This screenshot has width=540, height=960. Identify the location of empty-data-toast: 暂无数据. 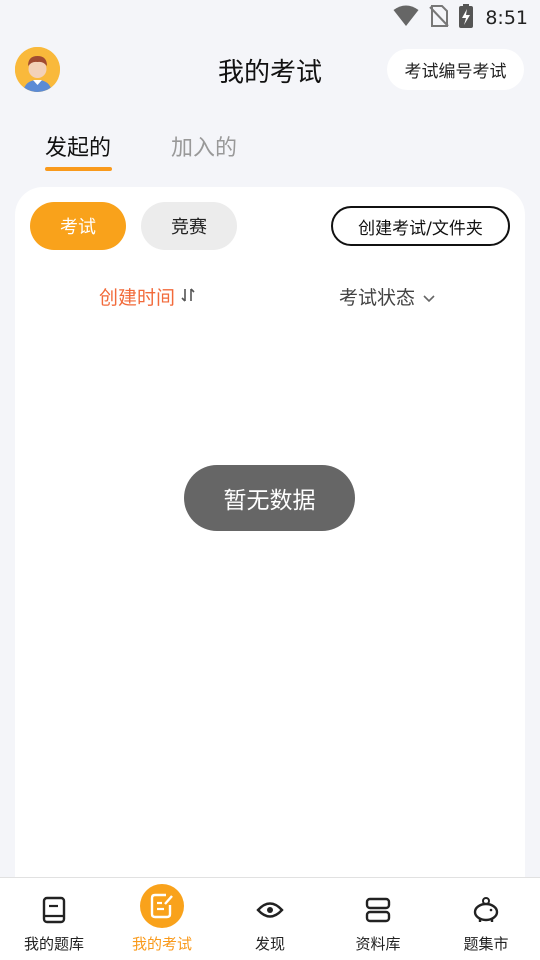
(269, 498).